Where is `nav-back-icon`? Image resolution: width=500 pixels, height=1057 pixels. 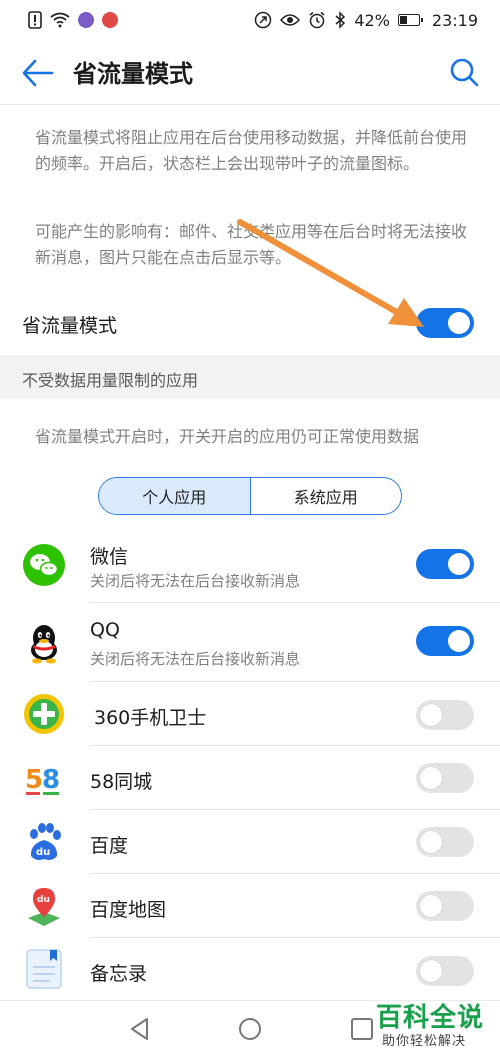 nav-back-icon is located at coordinates (140, 1029).